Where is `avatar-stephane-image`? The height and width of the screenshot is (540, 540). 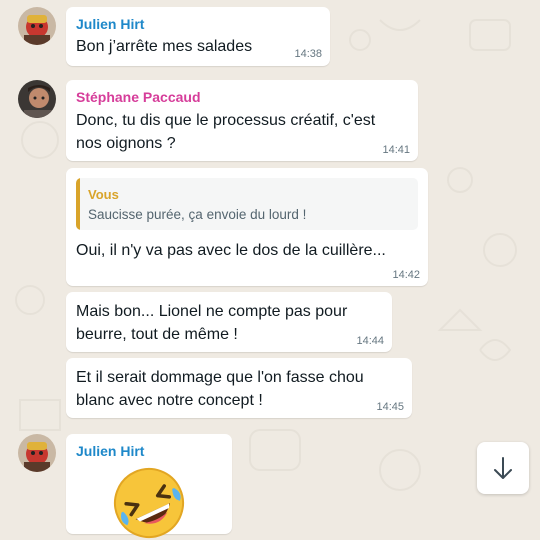
avatar-stephane-image is located at coordinates (37, 99).